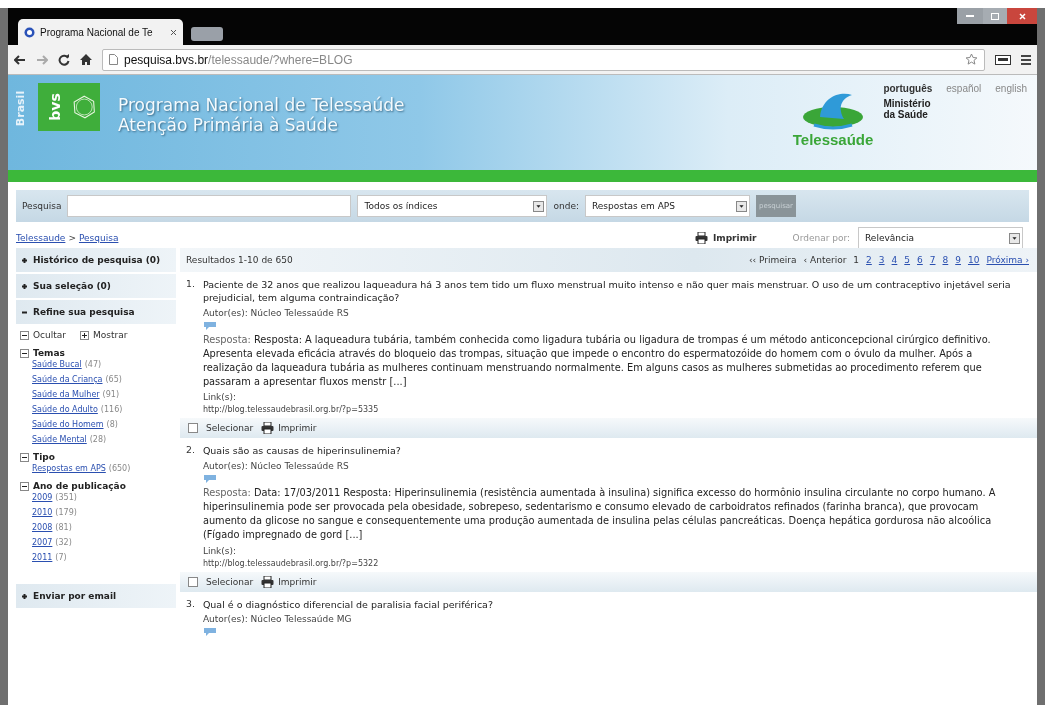  I want to click on result-number: 2., so click(190, 451).